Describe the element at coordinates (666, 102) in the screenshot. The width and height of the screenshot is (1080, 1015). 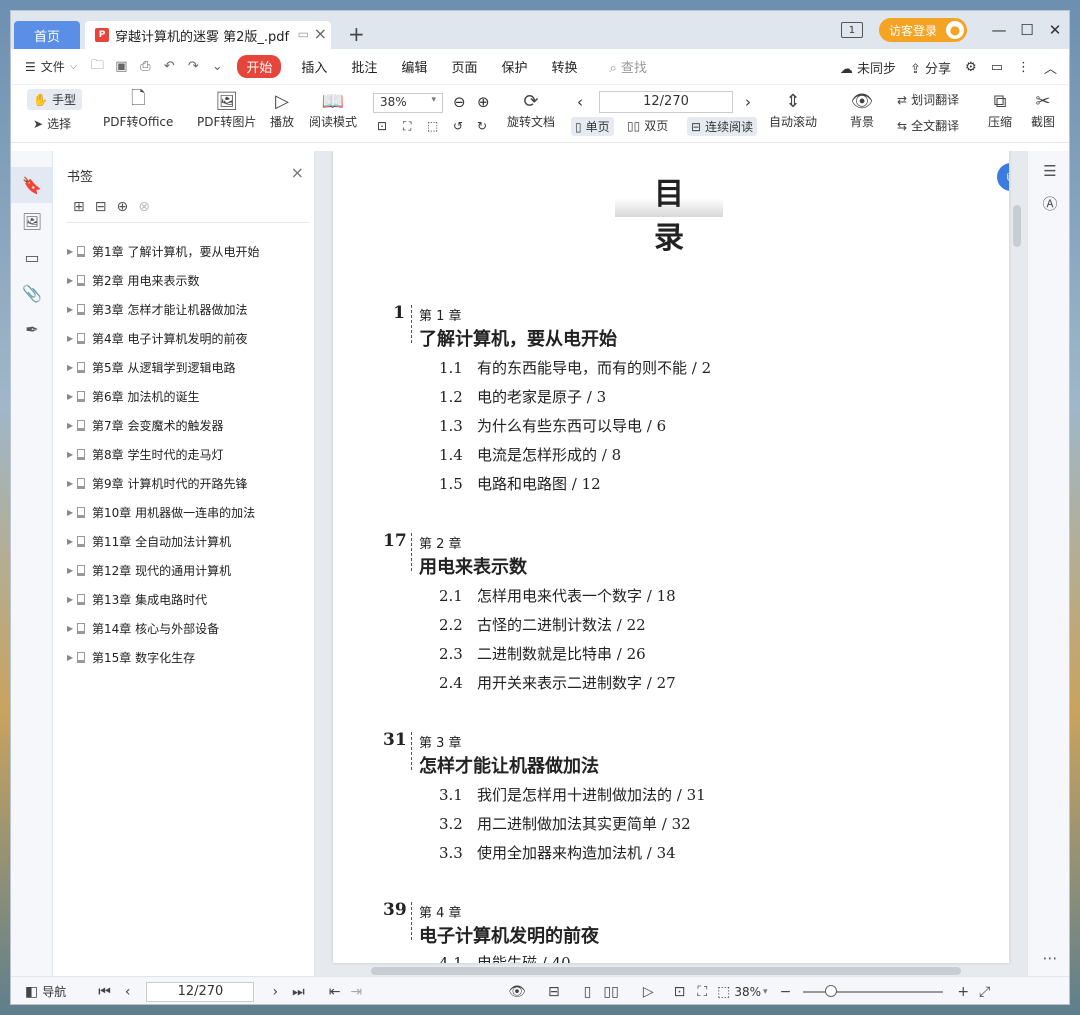
I see `page-number-input: 12/270` at that location.